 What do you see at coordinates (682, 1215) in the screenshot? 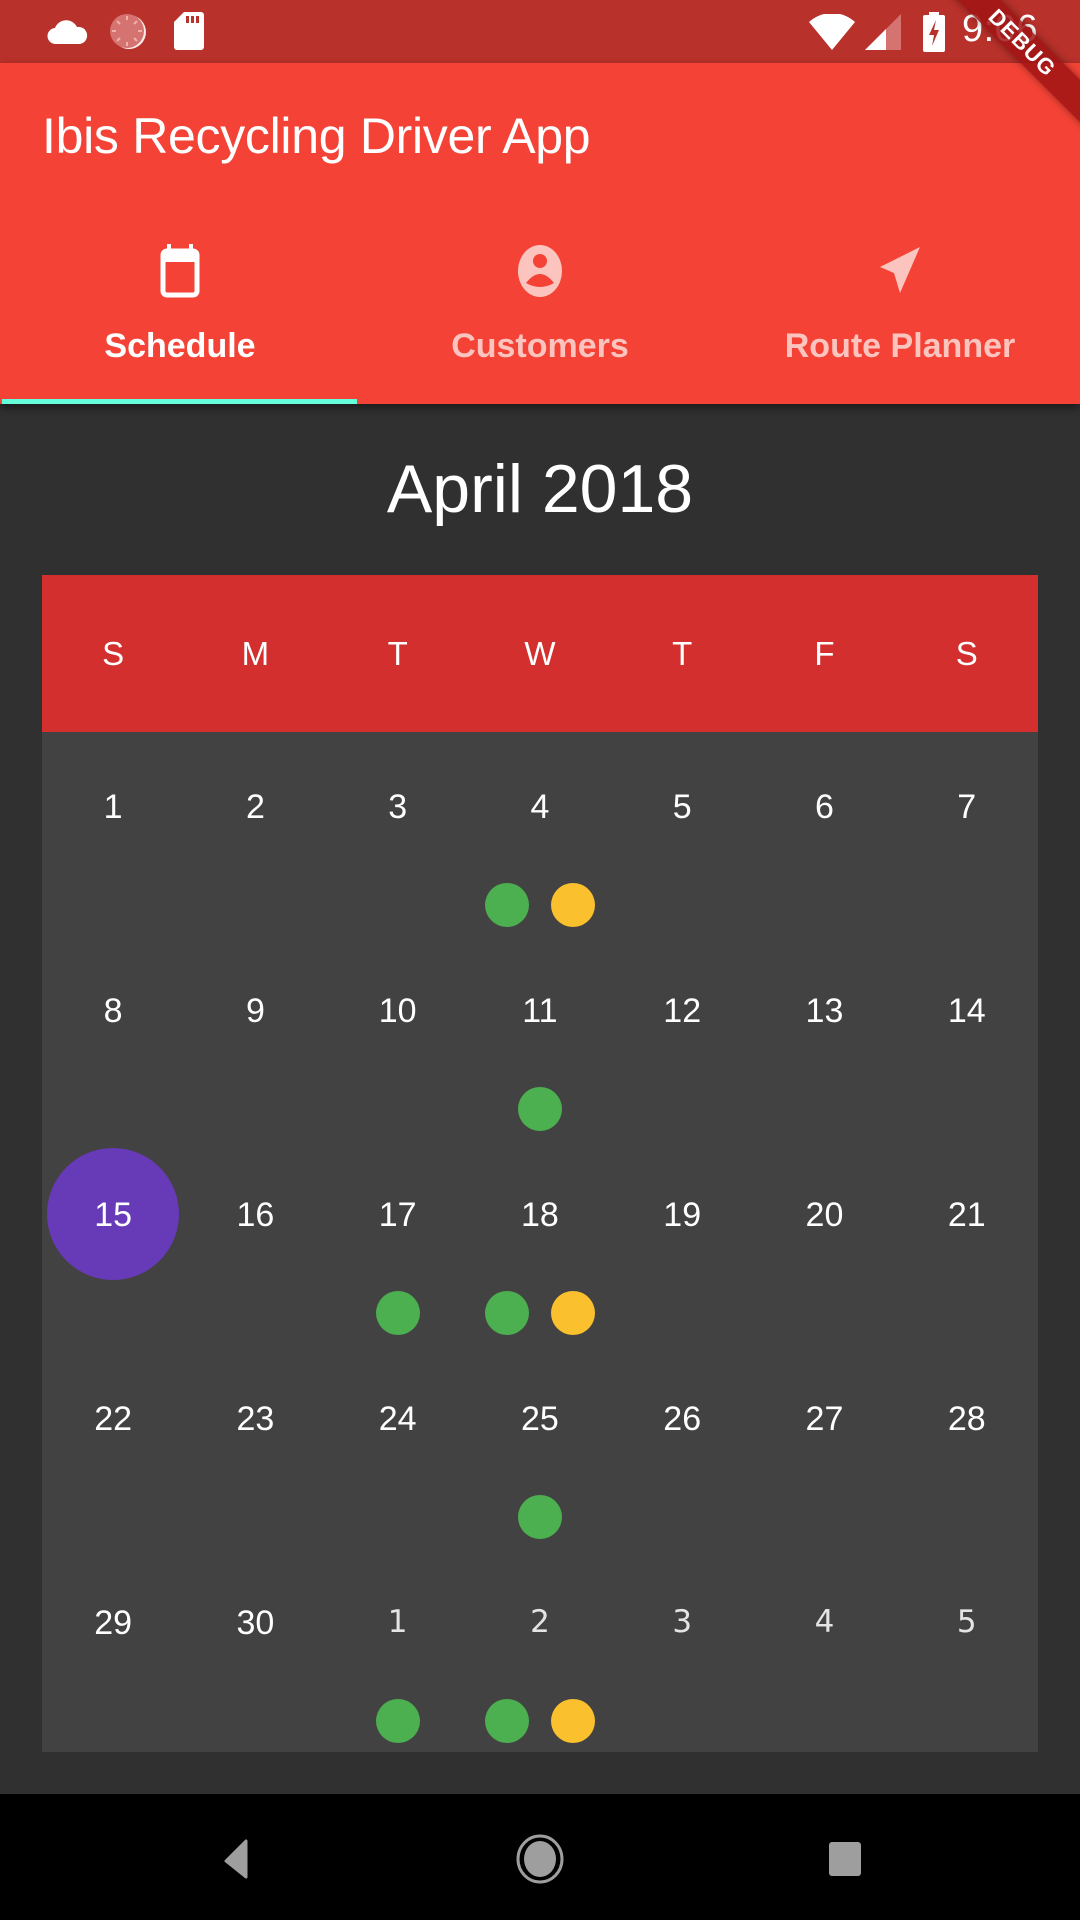
I see `day-number: 19` at bounding box center [682, 1215].